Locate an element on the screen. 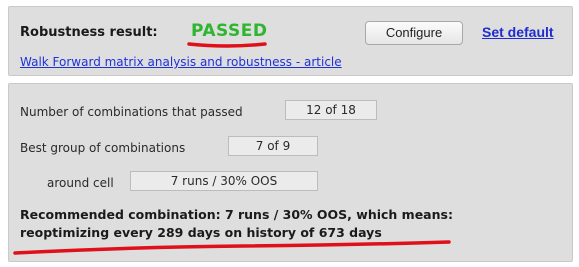 The width and height of the screenshot is (579, 267). set-default-link: Set default is located at coordinates (518, 32).